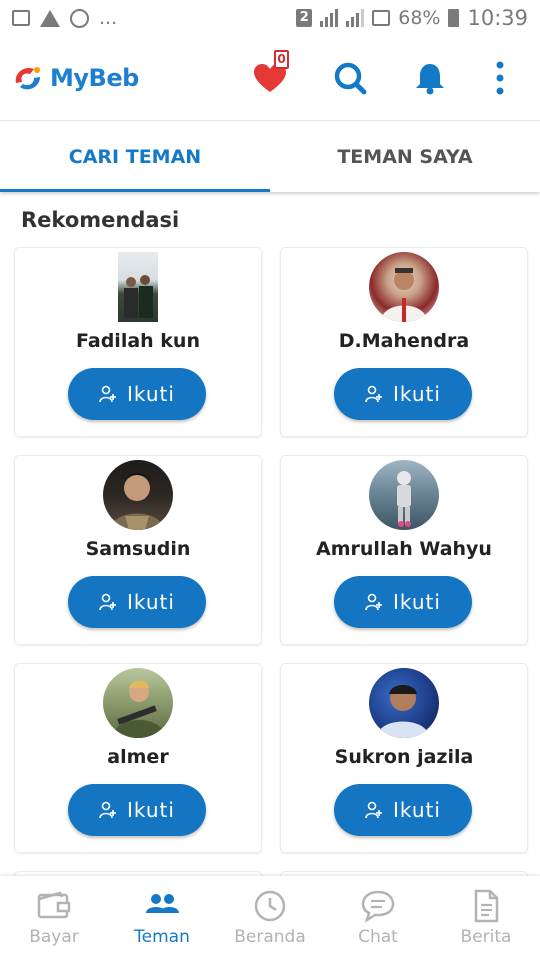  I want to click on user-name: almer, so click(138, 757).